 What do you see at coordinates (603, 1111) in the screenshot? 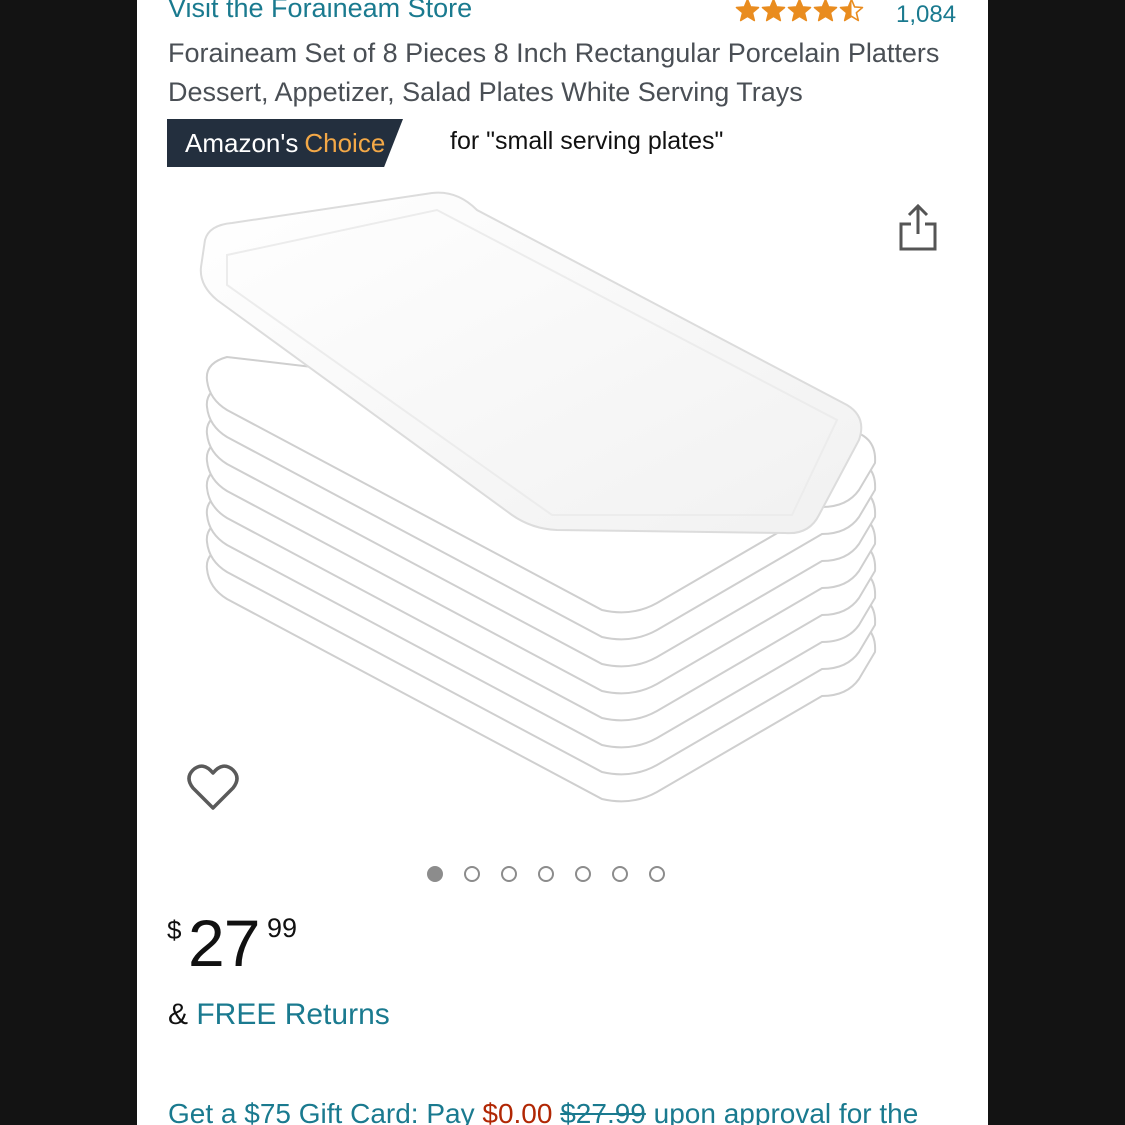
I see `gift-old-price: $27.99` at bounding box center [603, 1111].